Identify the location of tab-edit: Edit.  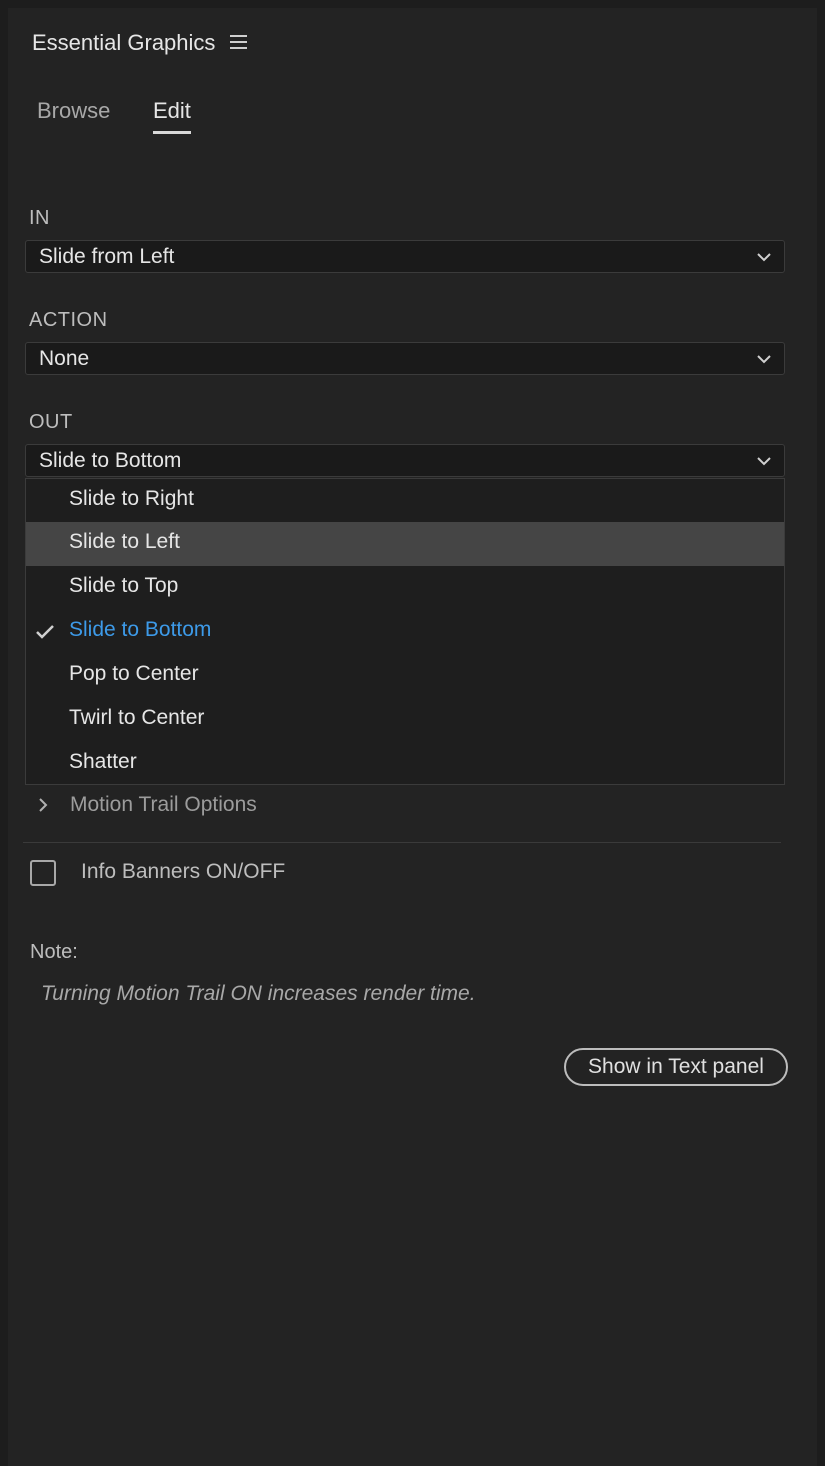
(172, 111).